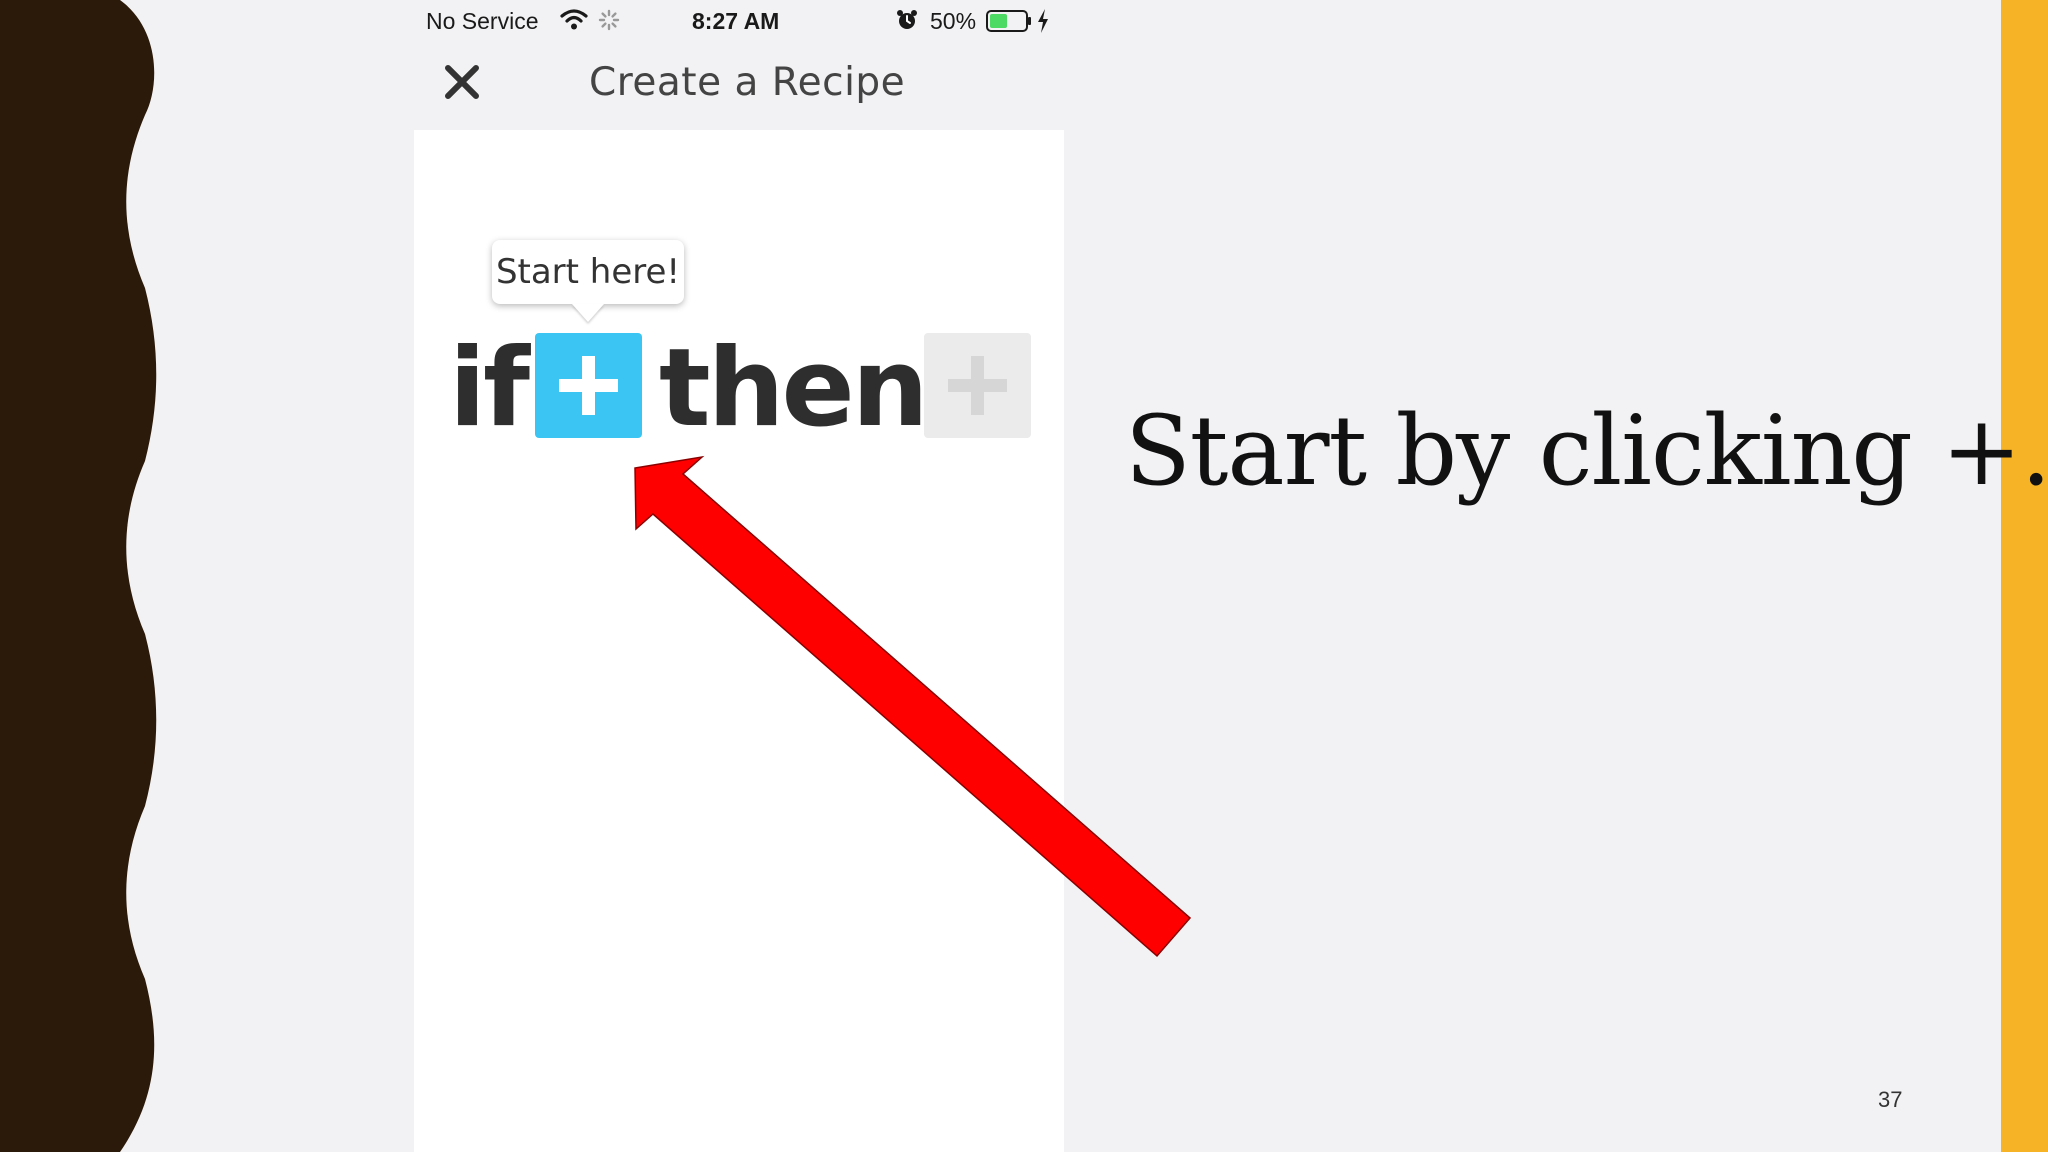  Describe the element at coordinates (1890, 1099) in the screenshot. I see `page-number: 37` at that location.